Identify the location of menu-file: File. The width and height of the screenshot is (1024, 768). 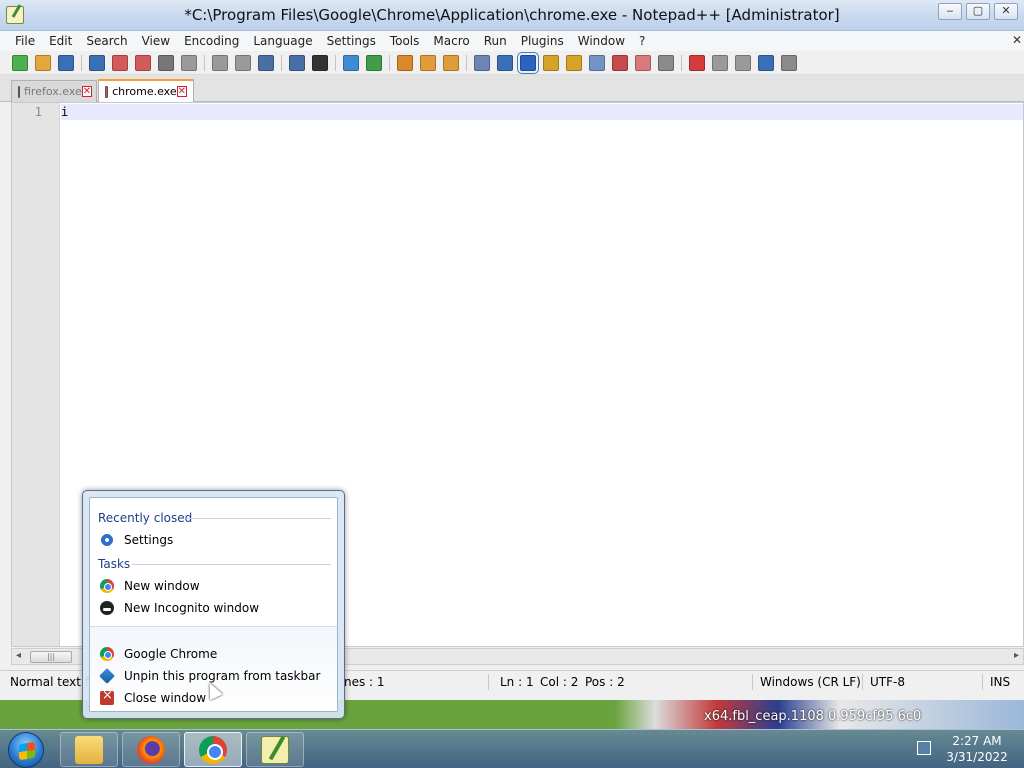
(25, 41).